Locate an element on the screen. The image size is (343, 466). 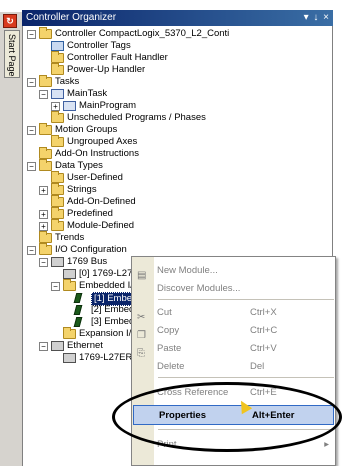
title-bar: Controller Organizer ▾ ↓ × is located at coordinates (177, 18).